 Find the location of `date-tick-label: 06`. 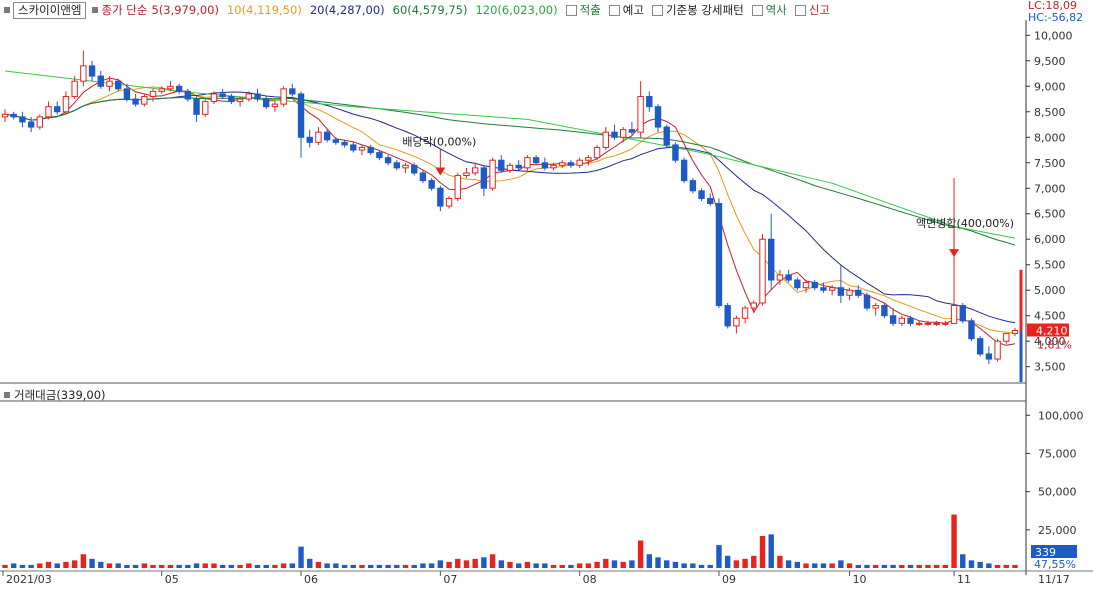

date-tick-label: 06 is located at coordinates (311, 579).